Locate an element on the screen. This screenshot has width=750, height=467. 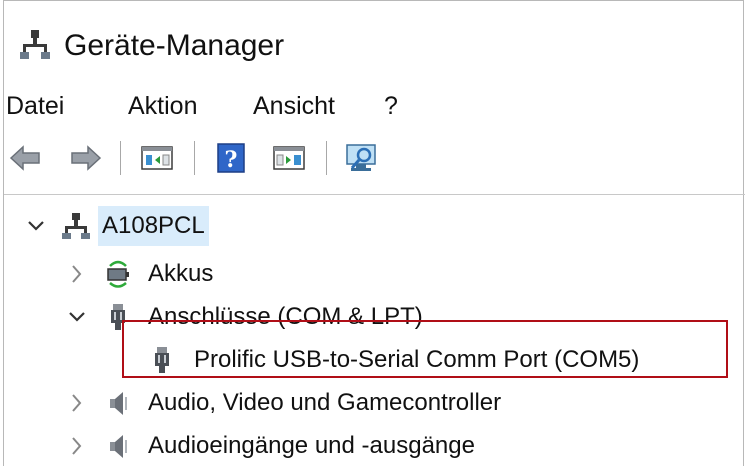
scan-hardware-icon is located at coordinates (362, 158).